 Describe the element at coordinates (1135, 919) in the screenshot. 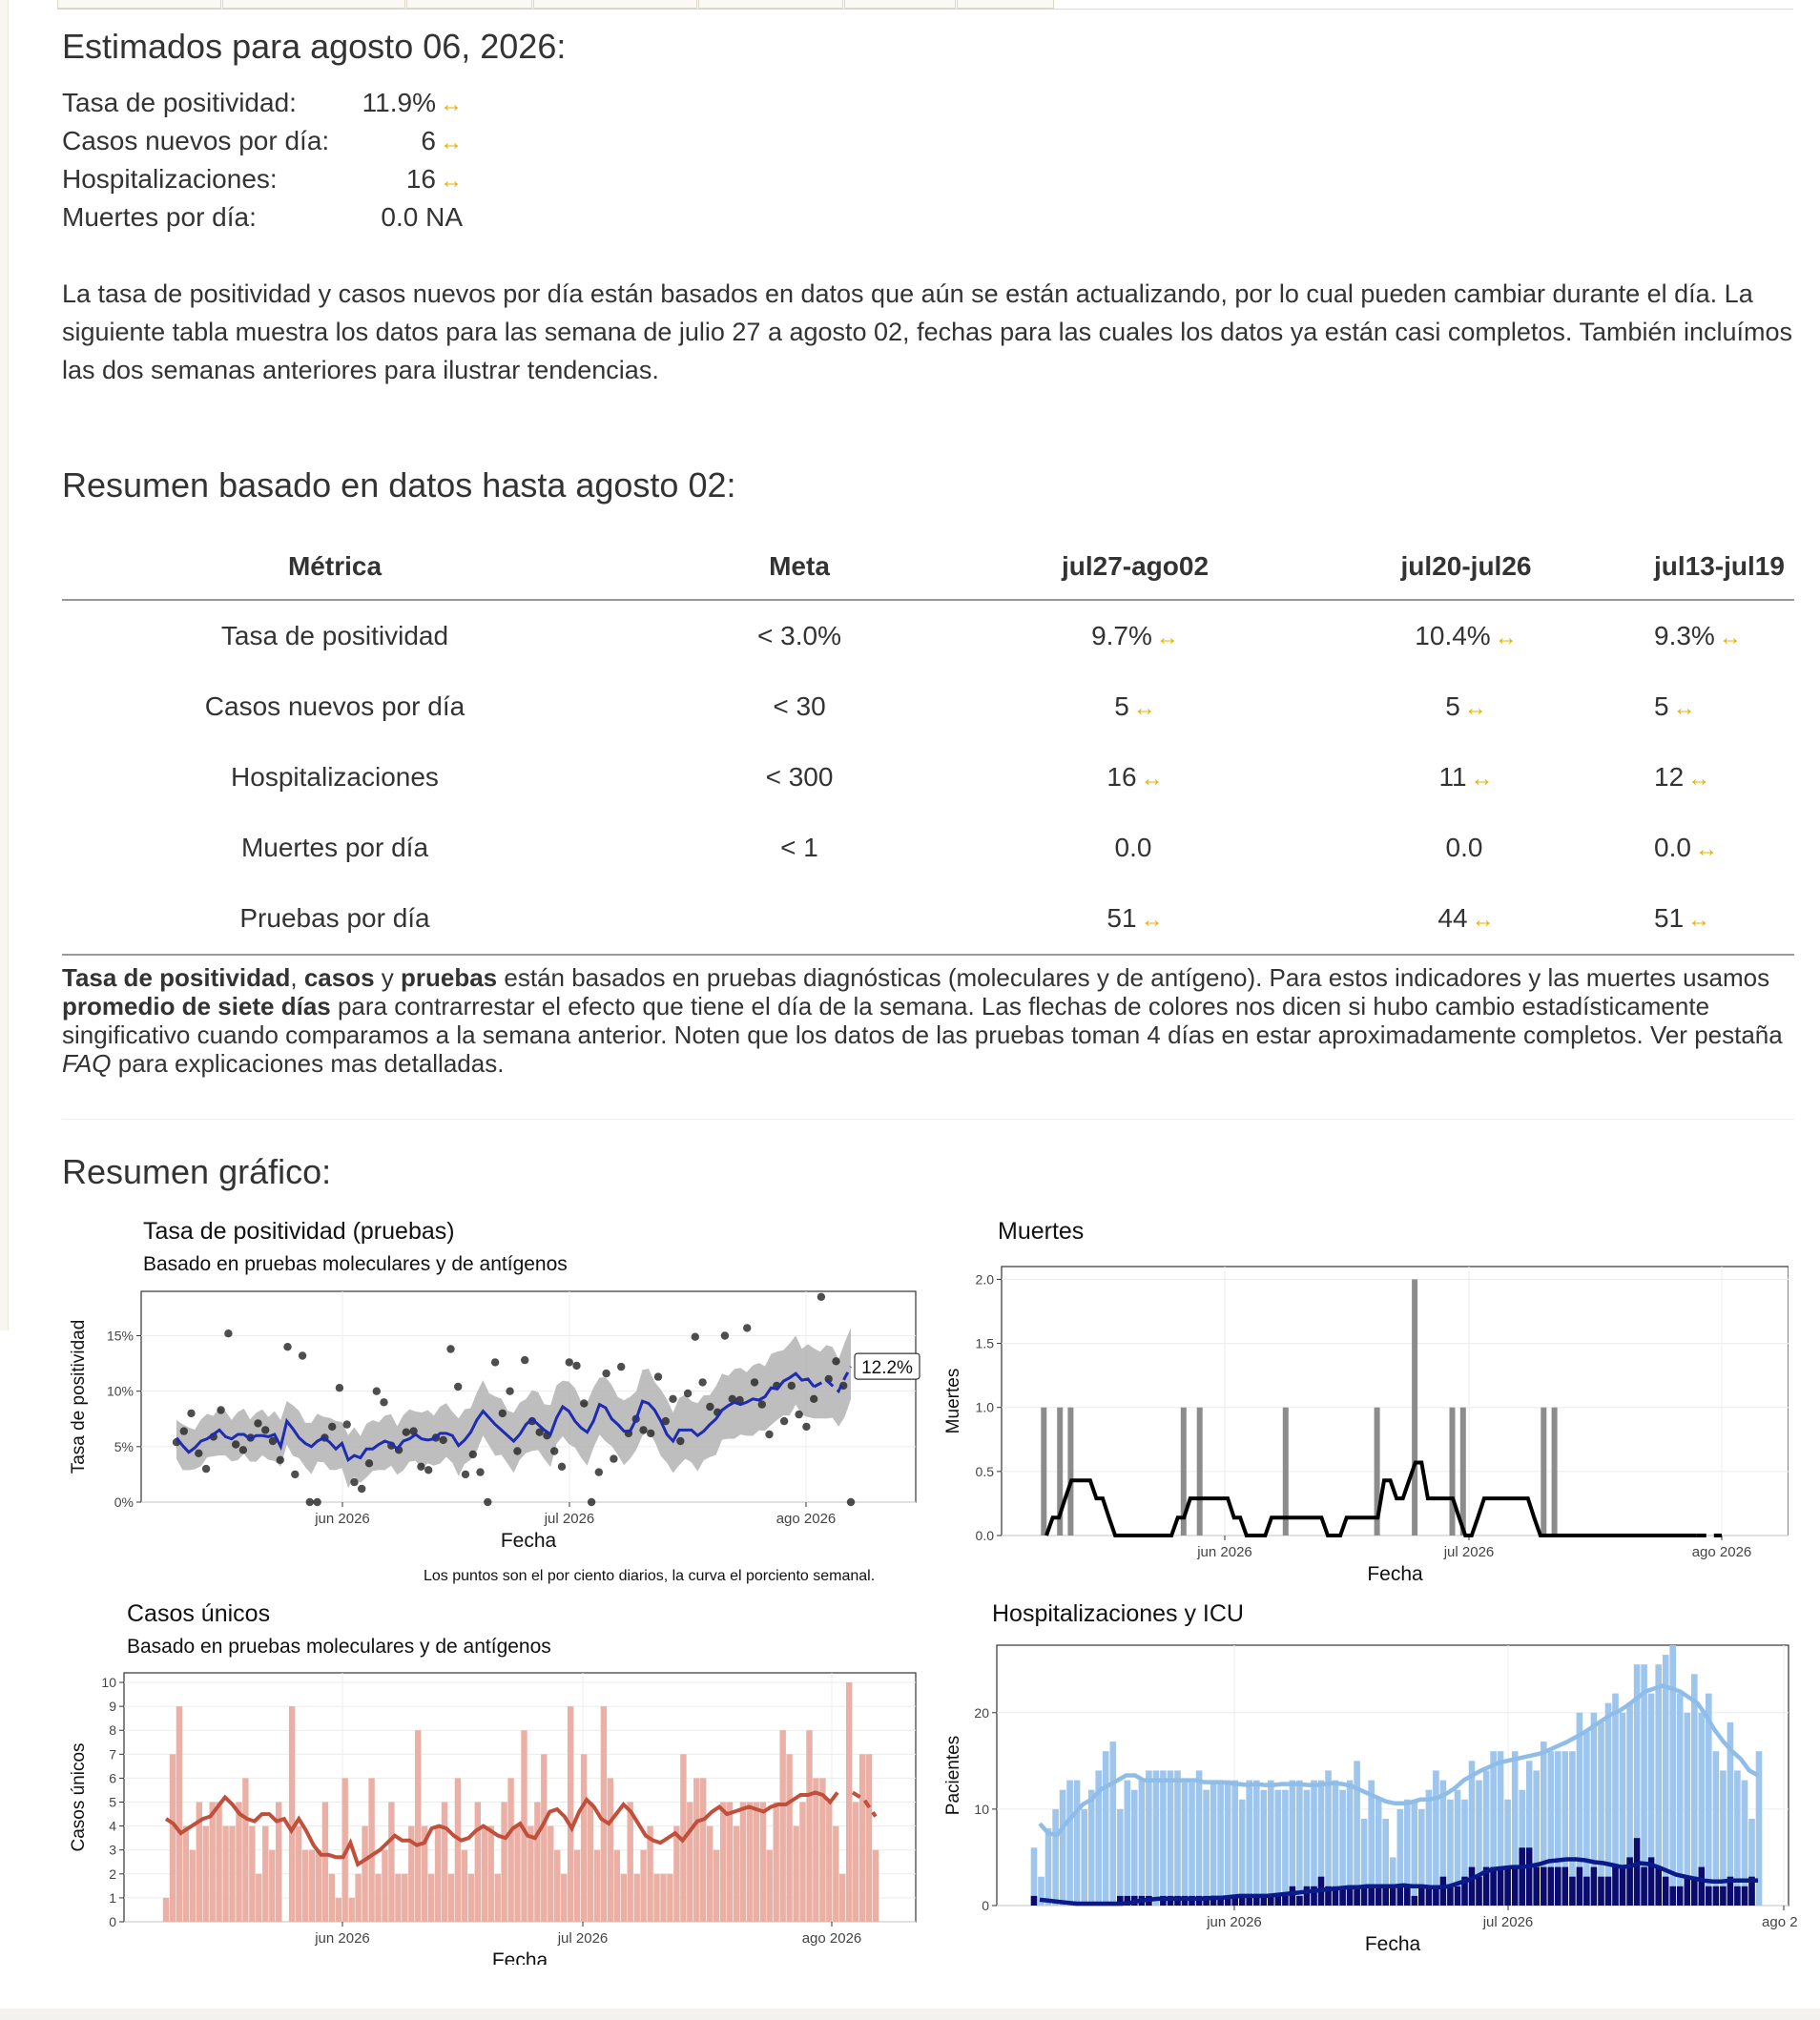

I see `week1-cell: 51 ↔` at that location.